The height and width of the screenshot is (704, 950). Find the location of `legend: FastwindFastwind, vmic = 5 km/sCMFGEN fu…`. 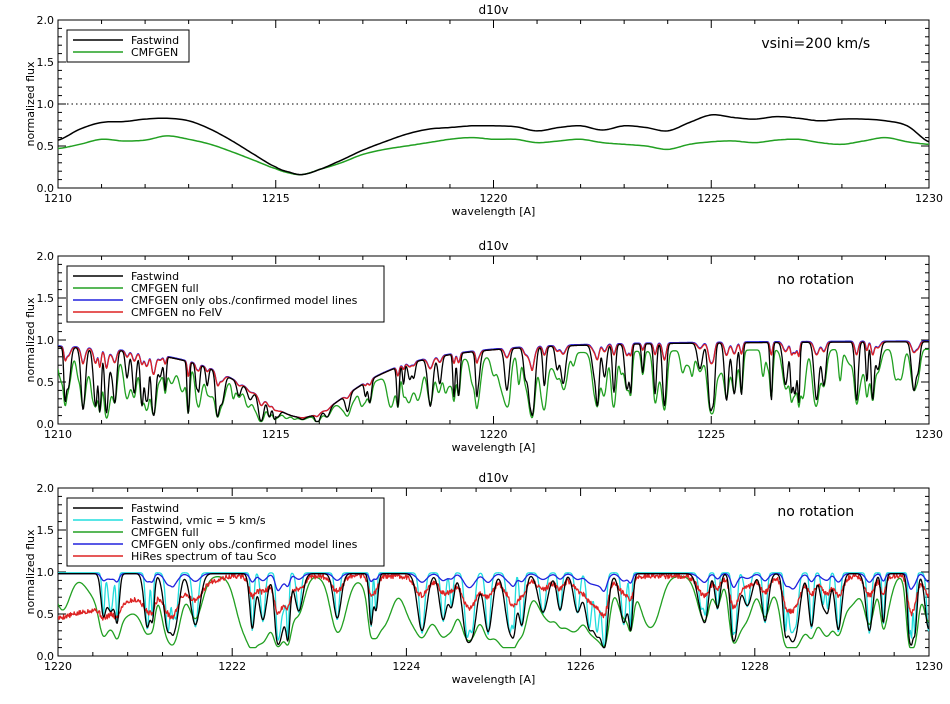

legend: FastwindFastwind, vmic = 5 km/sCMFGEN fu… is located at coordinates (225, 532).